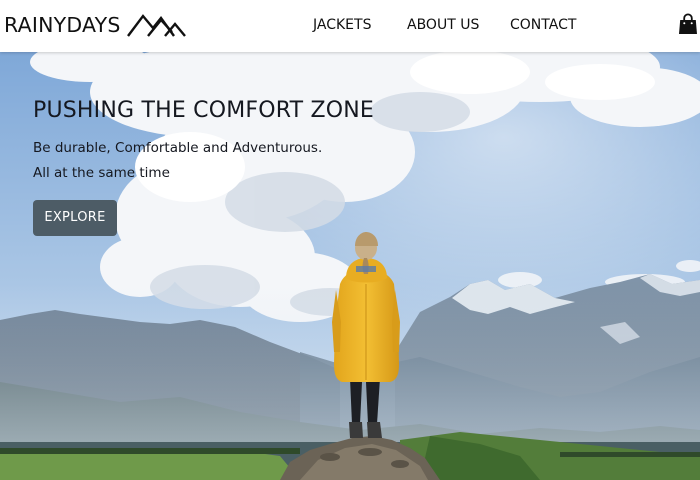 This screenshot has width=700, height=480. I want to click on nav-item-jackets: JACKETS, so click(342, 25).